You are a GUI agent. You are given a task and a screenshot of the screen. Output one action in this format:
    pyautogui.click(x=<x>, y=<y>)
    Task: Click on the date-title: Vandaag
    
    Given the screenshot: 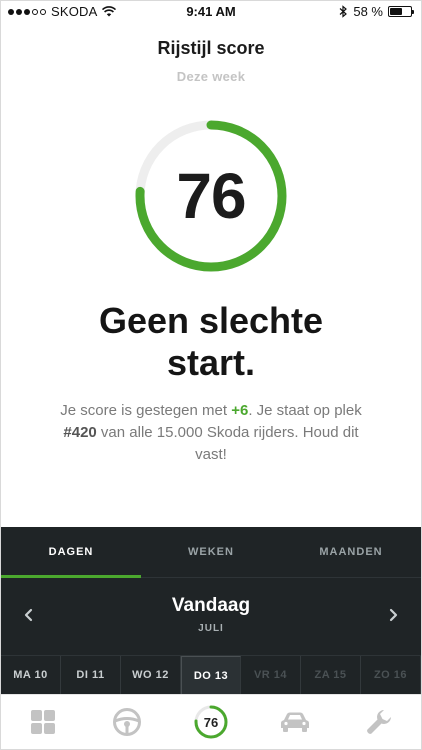 What is the action you would take?
    pyautogui.click(x=211, y=605)
    